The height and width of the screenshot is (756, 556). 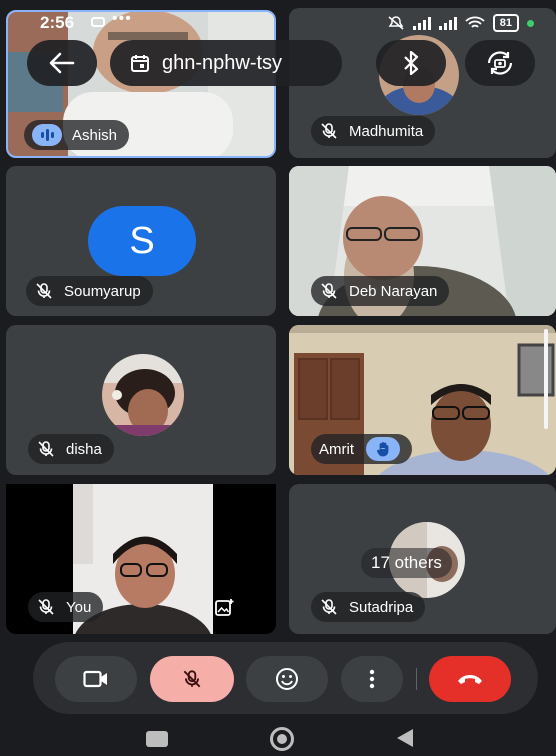 I want to click on participant-tile-soumyarup: S Soumyarup, so click(x=141, y=241).